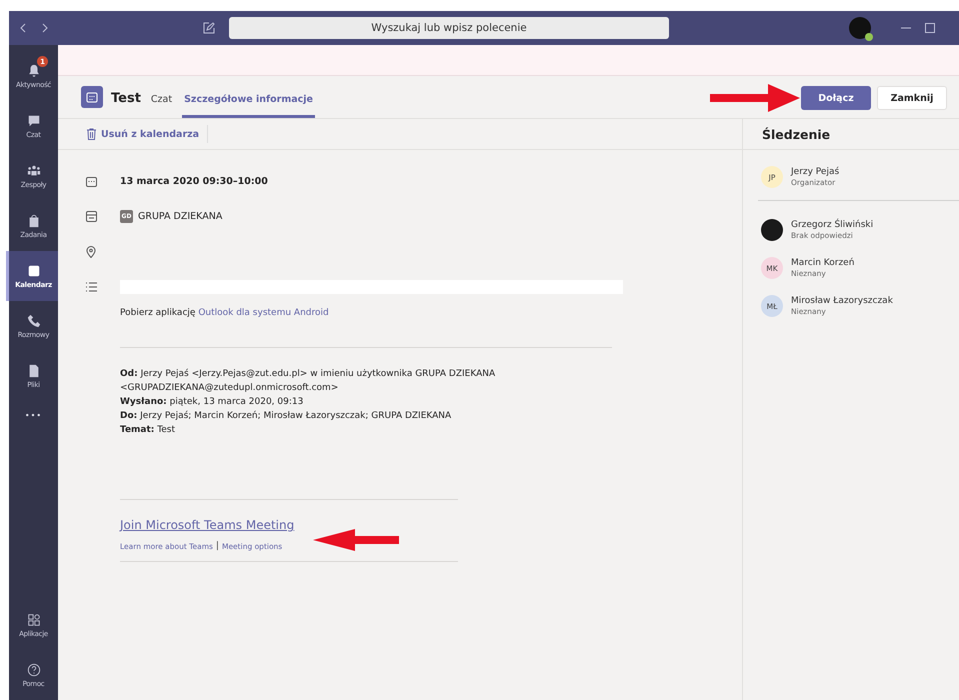 The height and width of the screenshot is (700, 959). I want to click on forward-icon, so click(45, 28).